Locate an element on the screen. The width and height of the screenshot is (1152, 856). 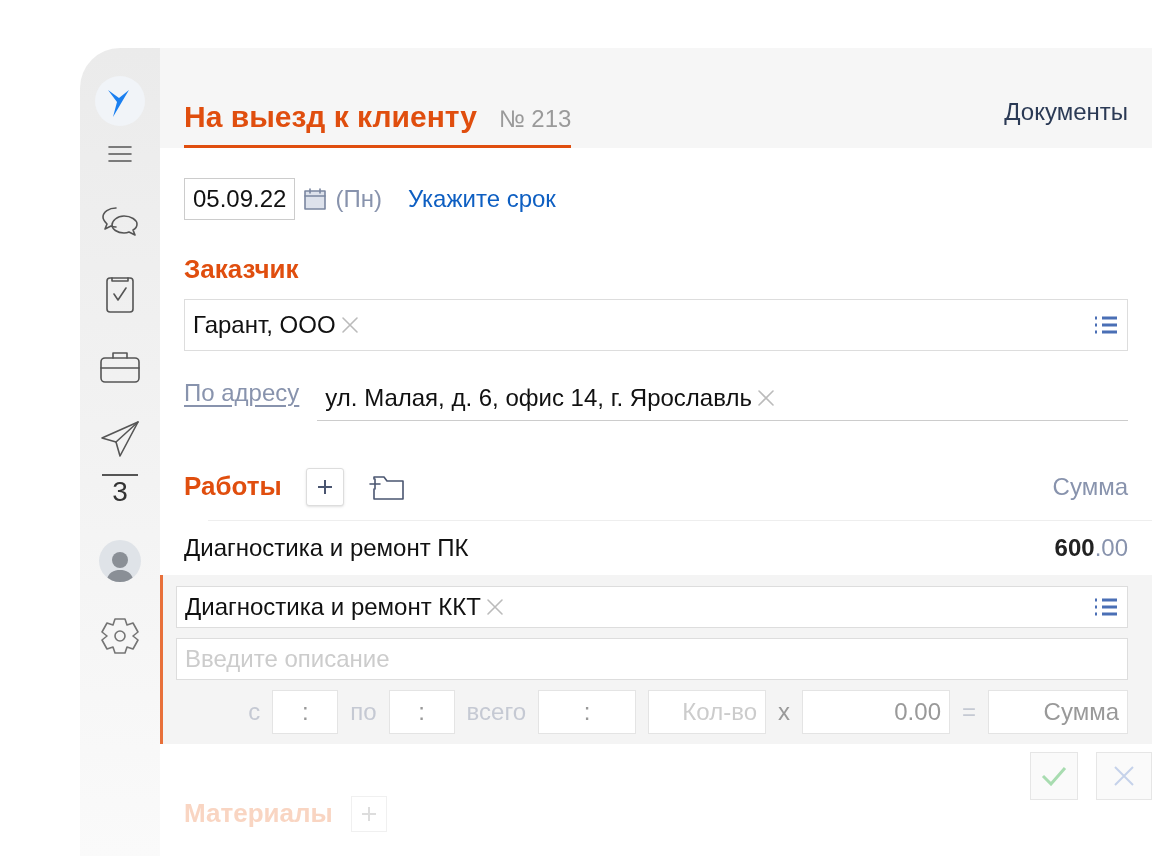
address-field: ул. Малая, д. 6, офис 14, г. Ярославль is located at coordinates (722, 398).